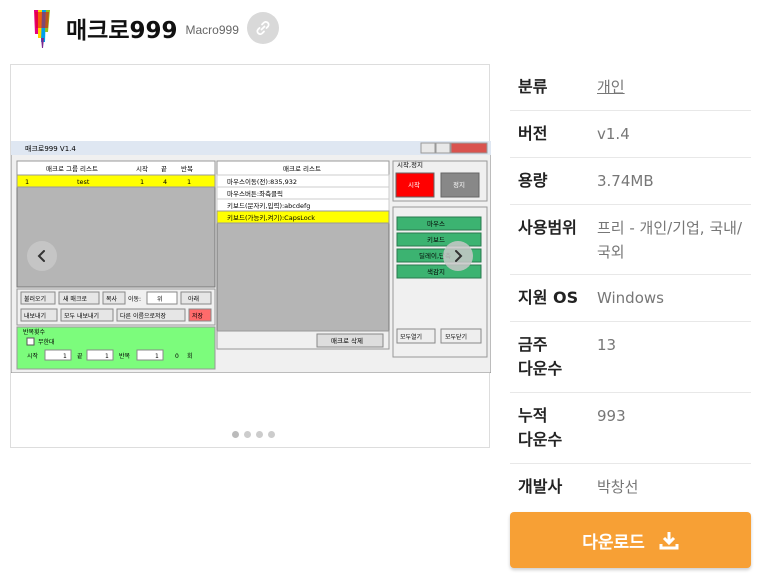  What do you see at coordinates (75, 299) in the screenshot?
I see `btn-new-label: 새 매크로` at bounding box center [75, 299].